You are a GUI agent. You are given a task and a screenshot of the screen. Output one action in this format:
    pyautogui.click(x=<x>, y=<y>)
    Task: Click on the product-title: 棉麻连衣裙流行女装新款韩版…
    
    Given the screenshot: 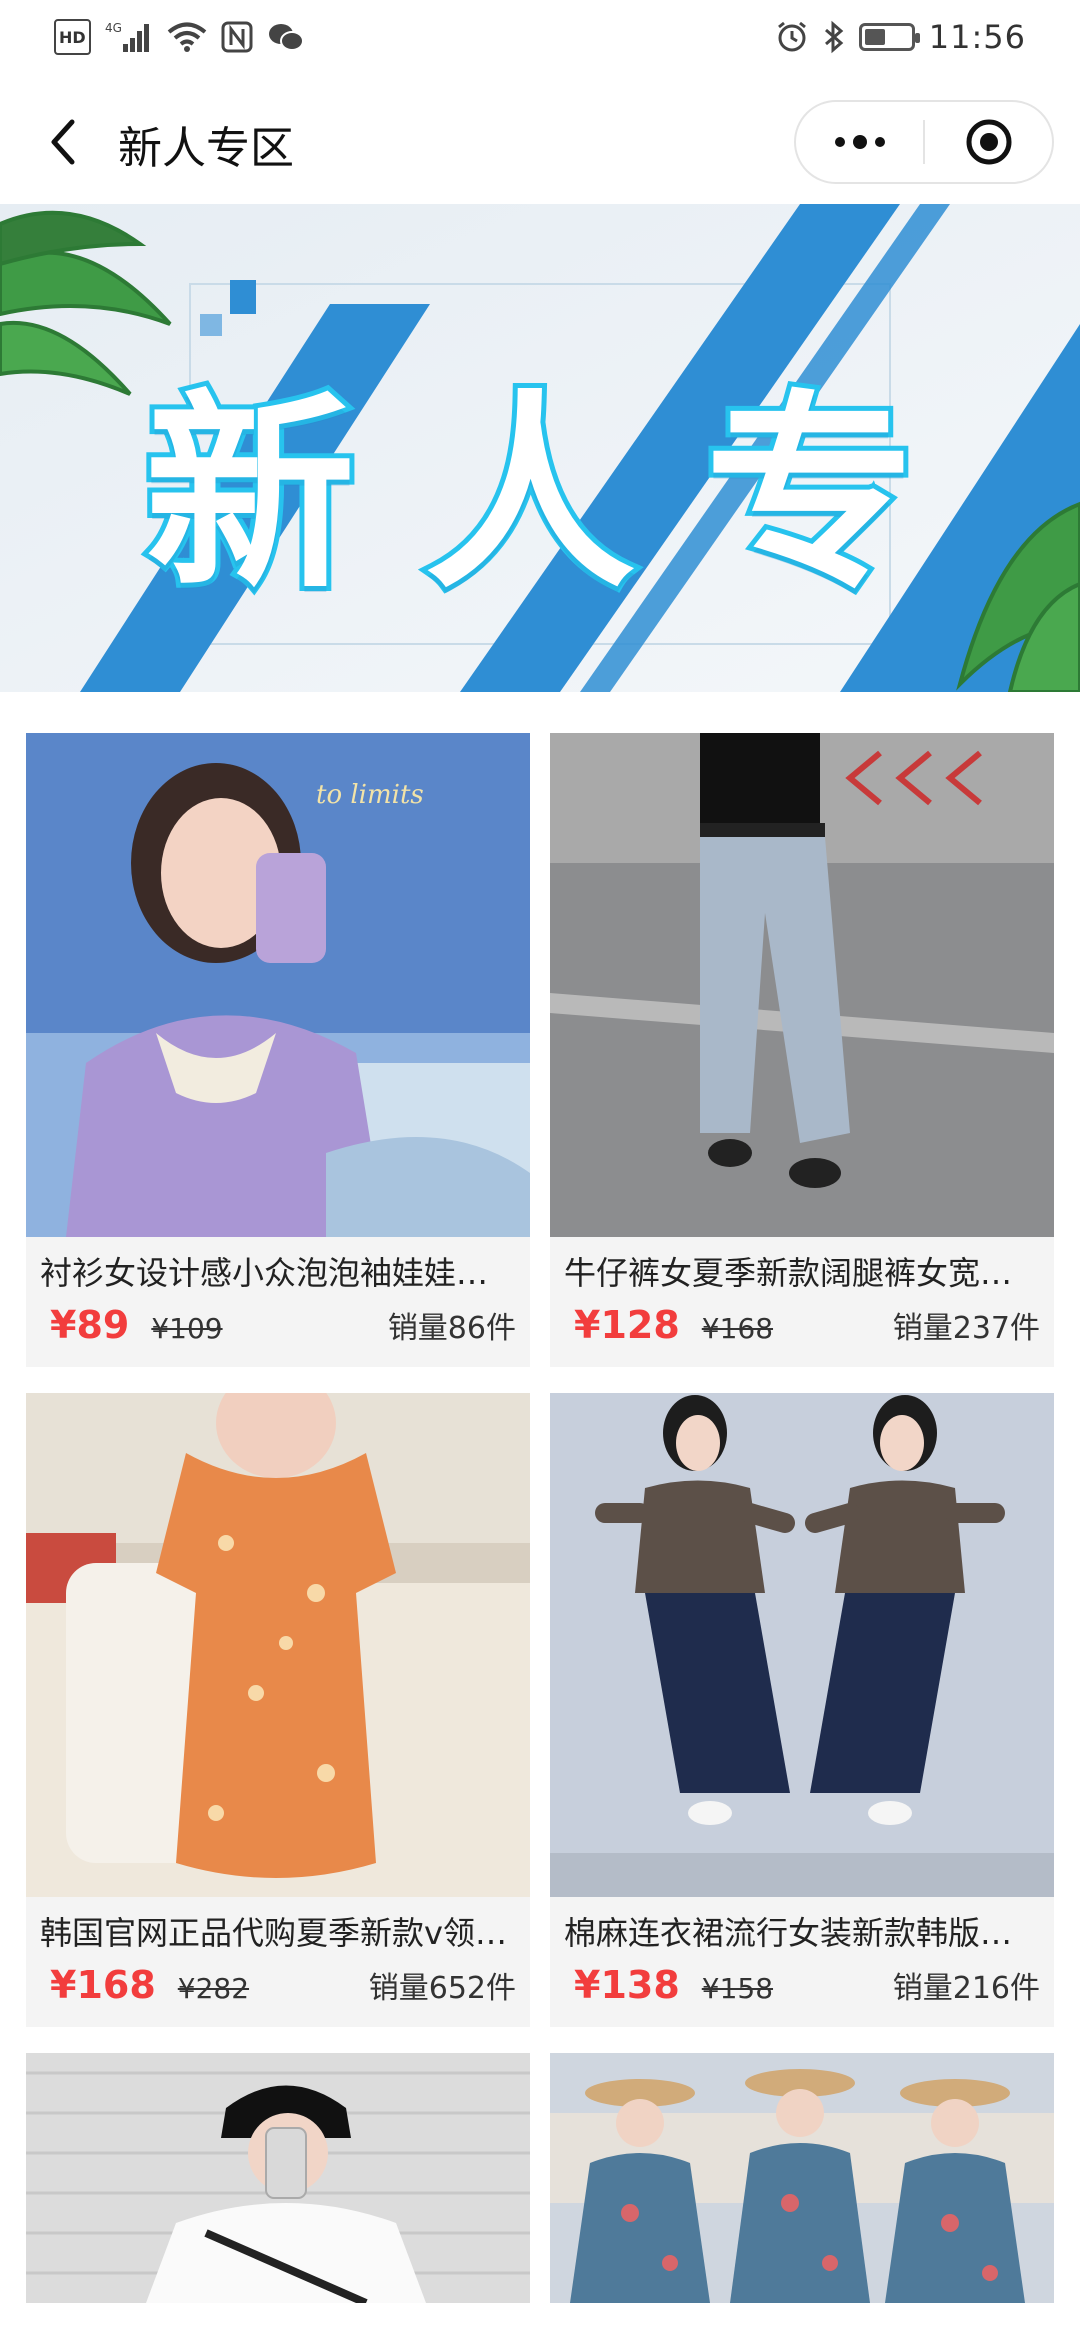 What is the action you would take?
    pyautogui.click(x=788, y=1933)
    